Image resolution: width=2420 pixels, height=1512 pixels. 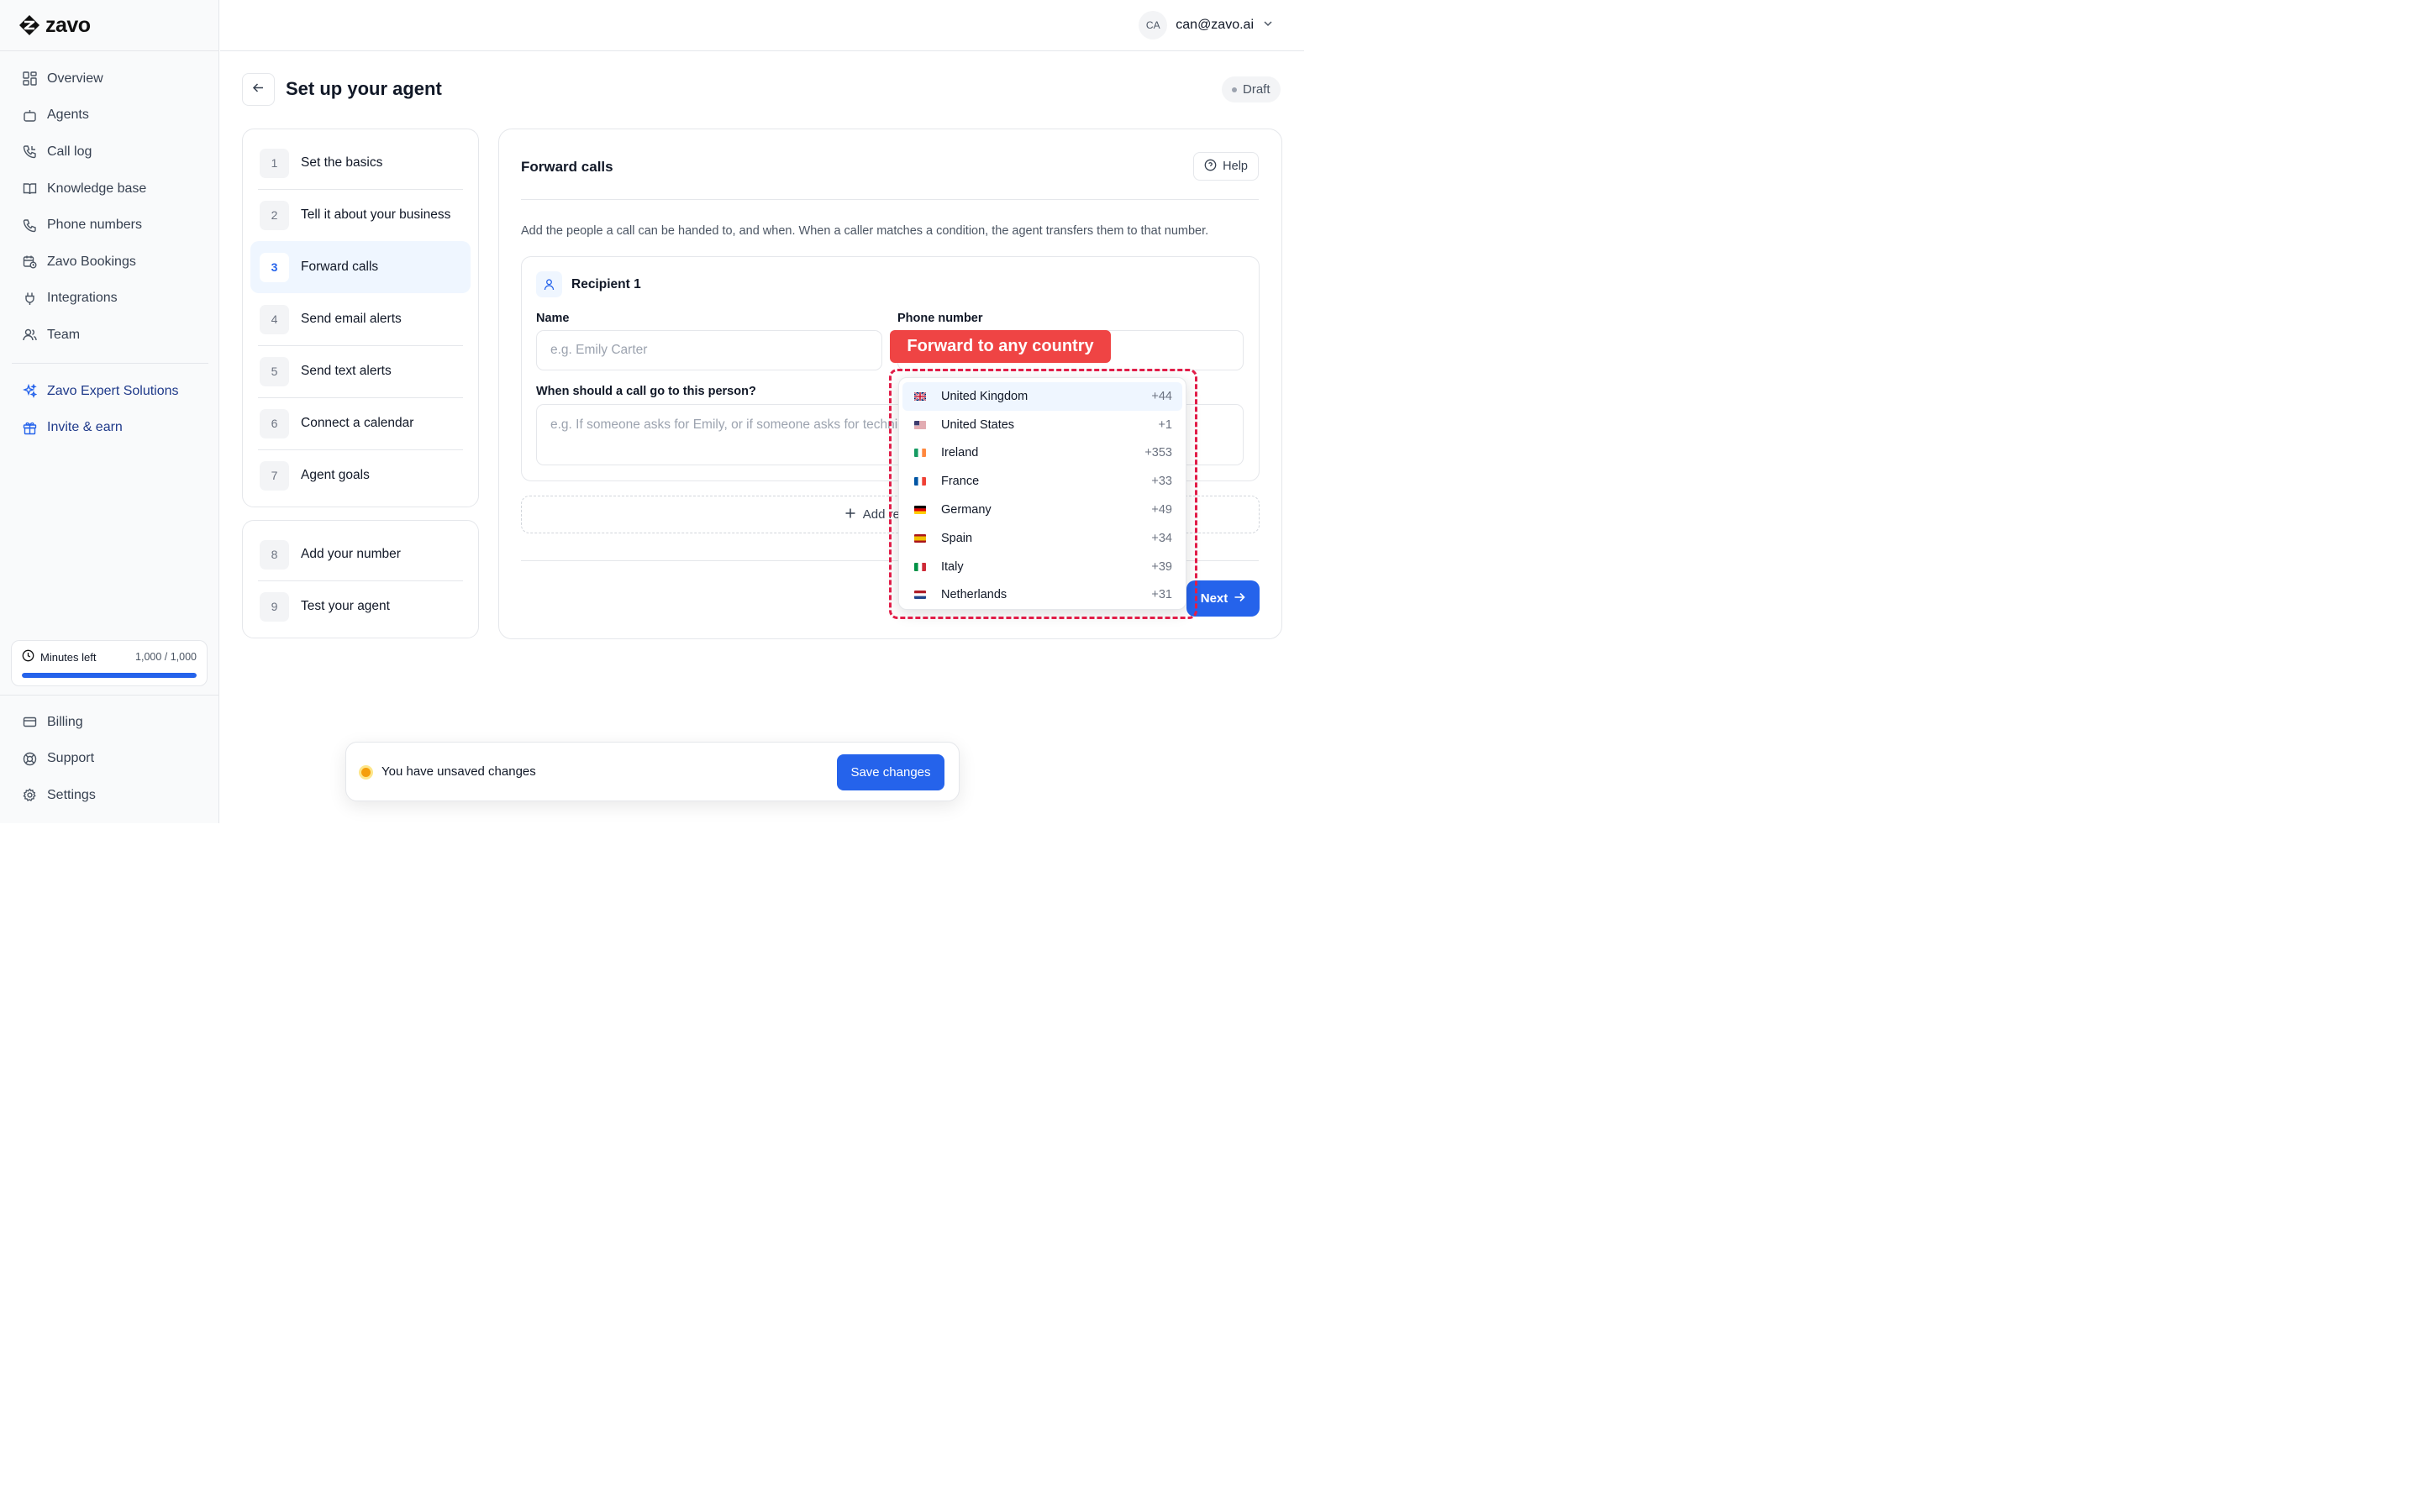 What do you see at coordinates (59, 656) in the screenshot?
I see `minutes-label-group: Minutes left` at bounding box center [59, 656].